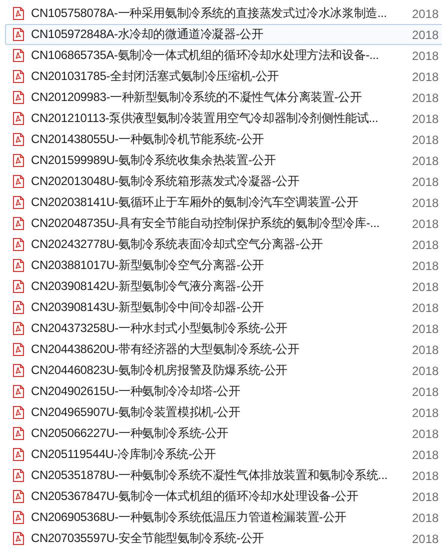 The image size is (442, 553). Describe the element at coordinates (154, 160) in the screenshot. I see `file-name: CN201599989U-氨制冷系统收集余热装置-公开` at that location.